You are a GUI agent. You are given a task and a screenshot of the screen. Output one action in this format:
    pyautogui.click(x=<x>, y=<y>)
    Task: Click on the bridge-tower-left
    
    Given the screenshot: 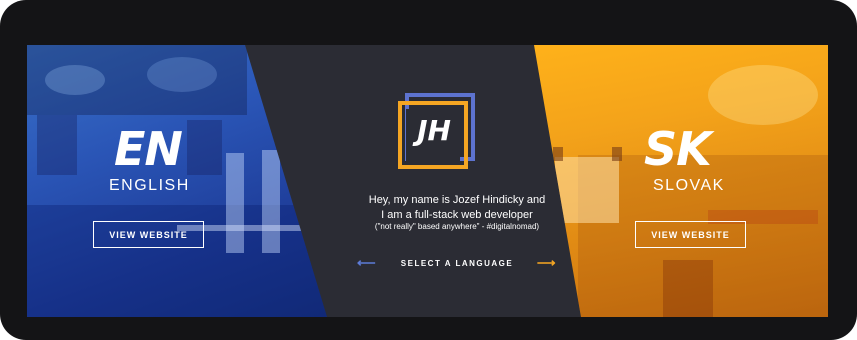 What is the action you would take?
    pyautogui.click(x=235, y=203)
    